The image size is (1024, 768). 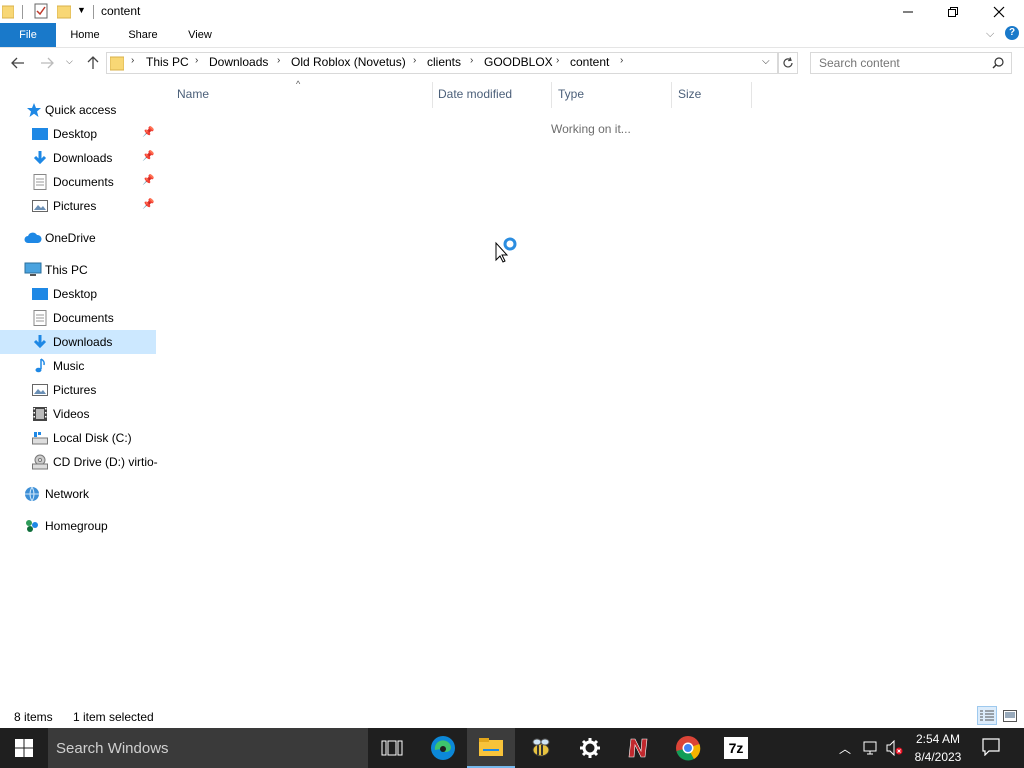 I want to click on nav-item-pc-downloads: Downloads, so click(x=78, y=342).